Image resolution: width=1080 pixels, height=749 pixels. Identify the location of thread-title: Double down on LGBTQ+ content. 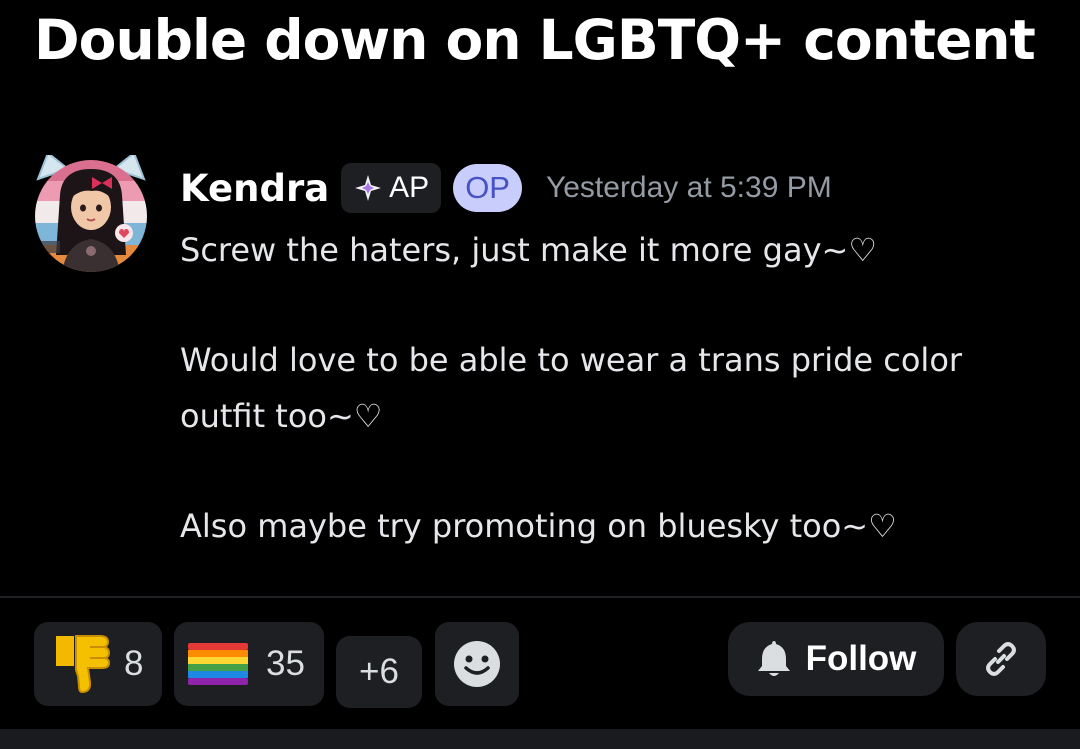
(535, 40).